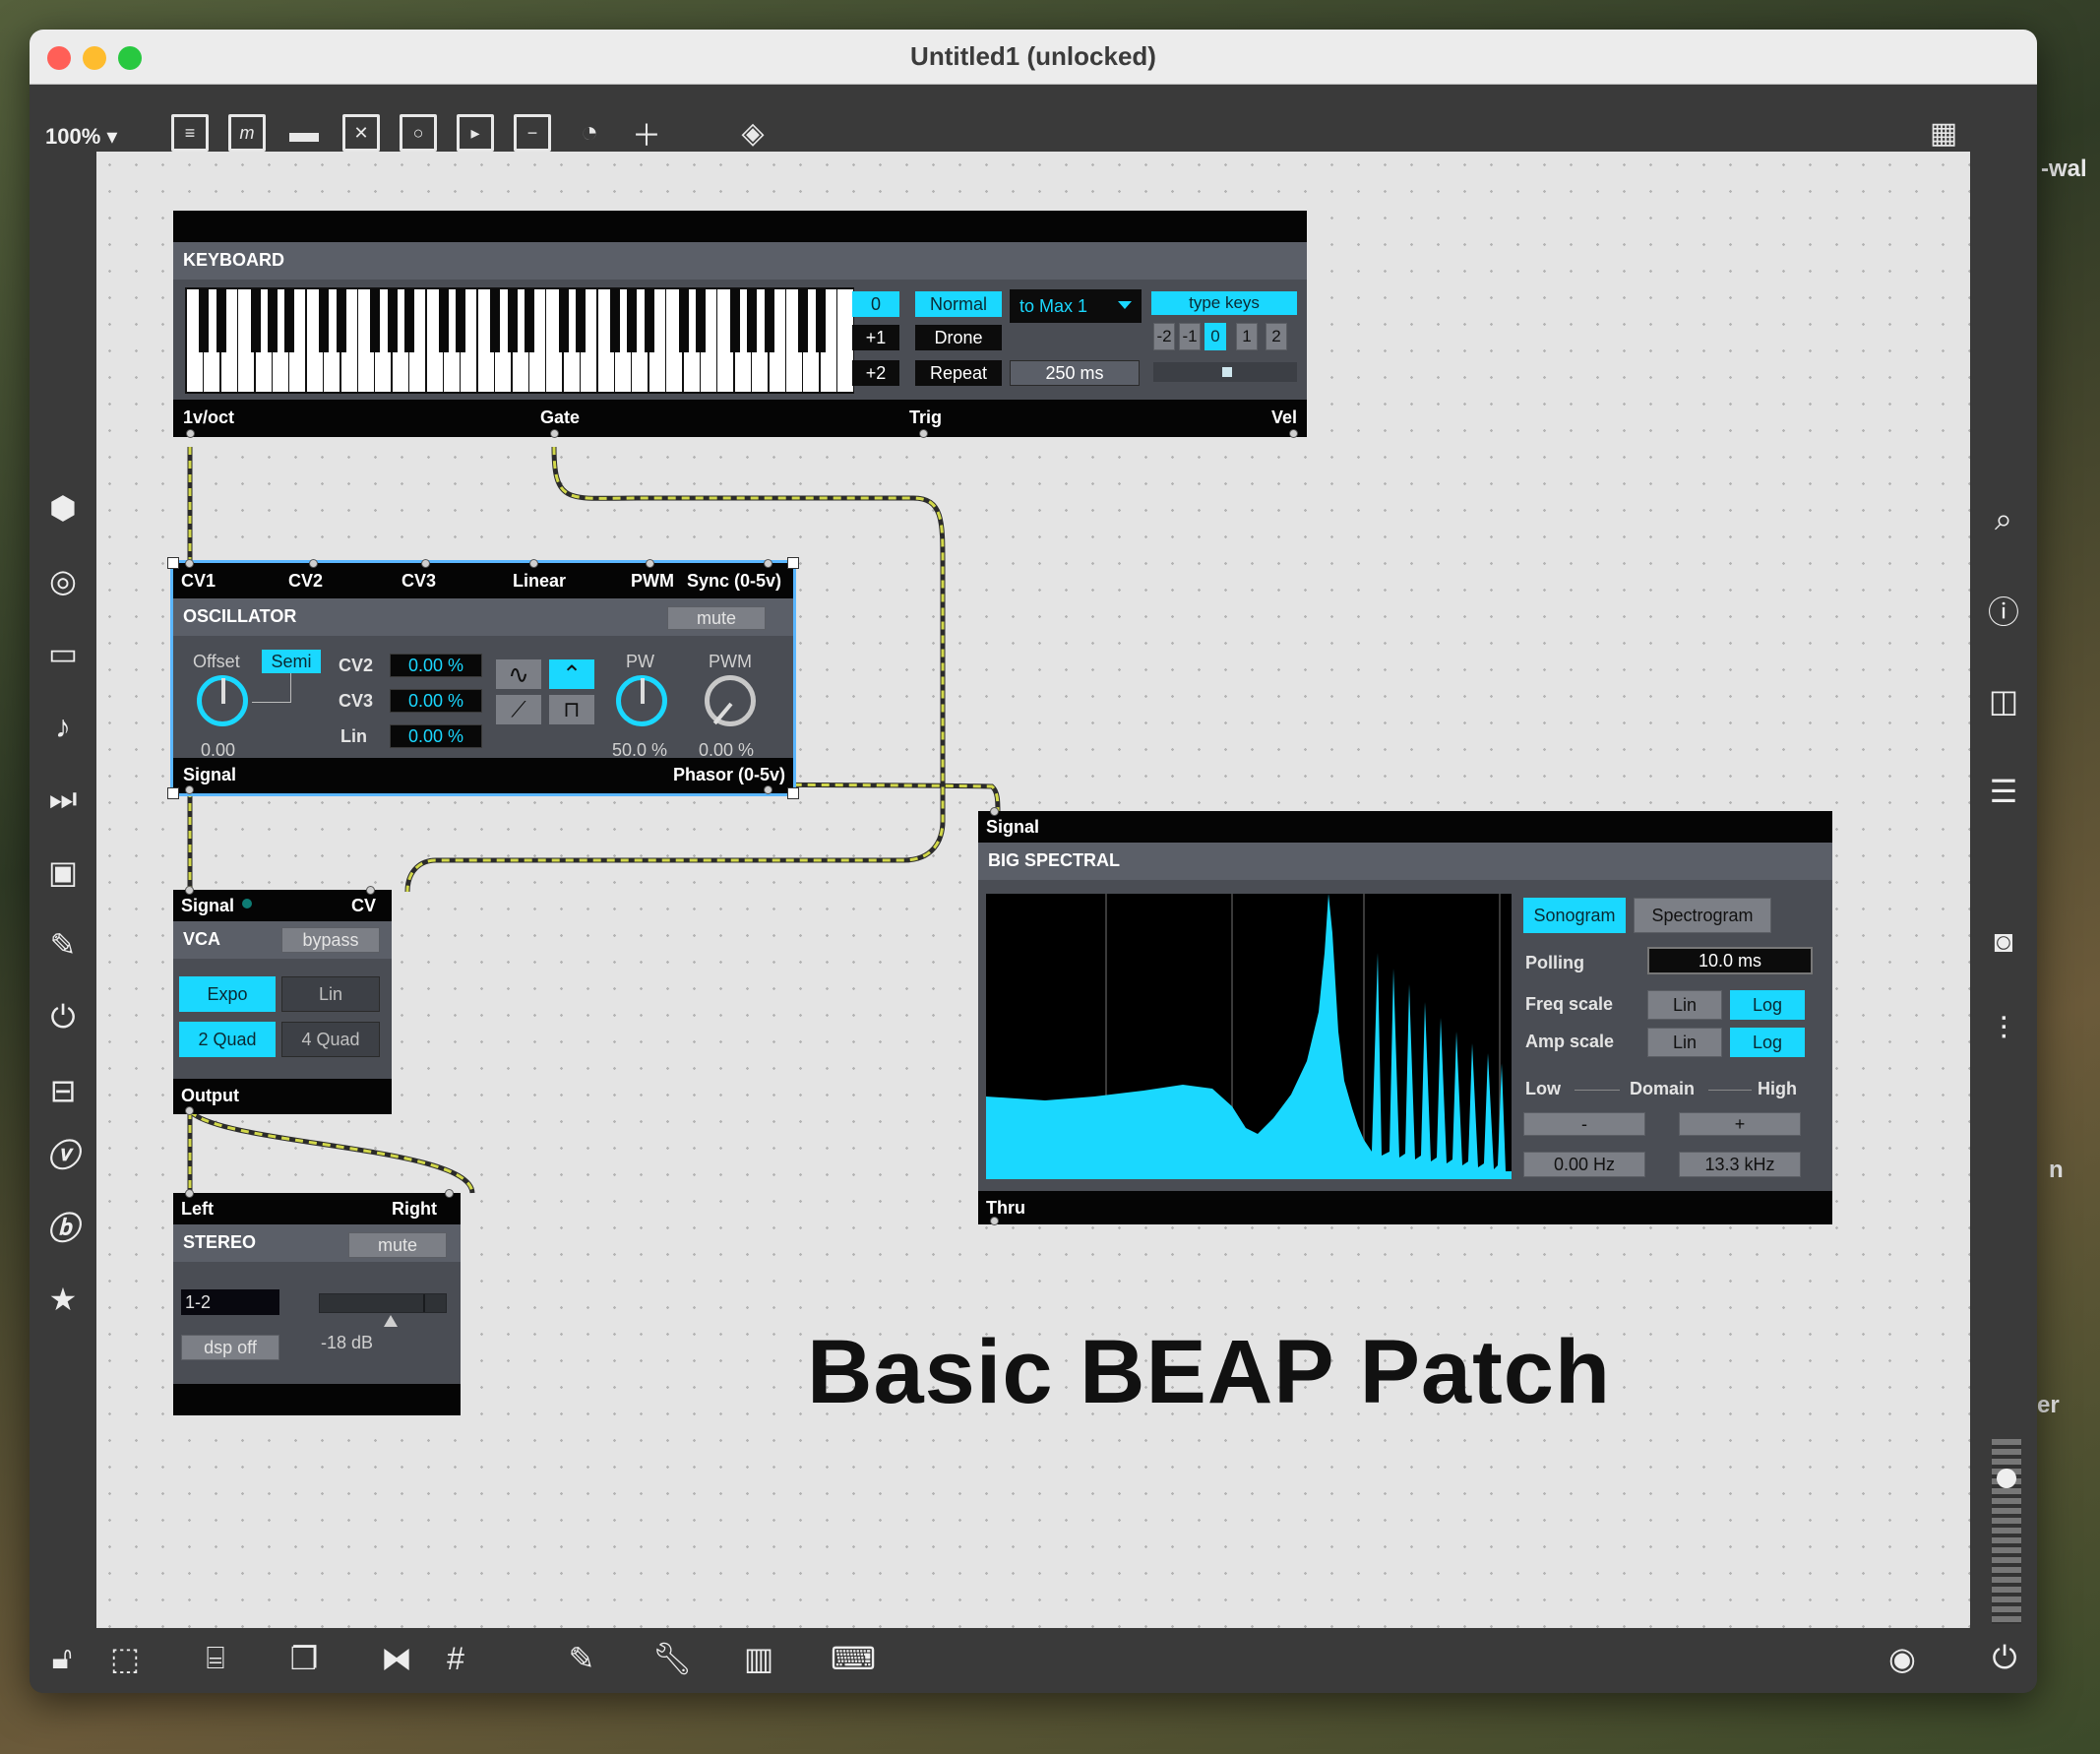 Image resolution: width=2100 pixels, height=1754 pixels. What do you see at coordinates (519, 340) in the screenshot?
I see `piano-keyboard` at bounding box center [519, 340].